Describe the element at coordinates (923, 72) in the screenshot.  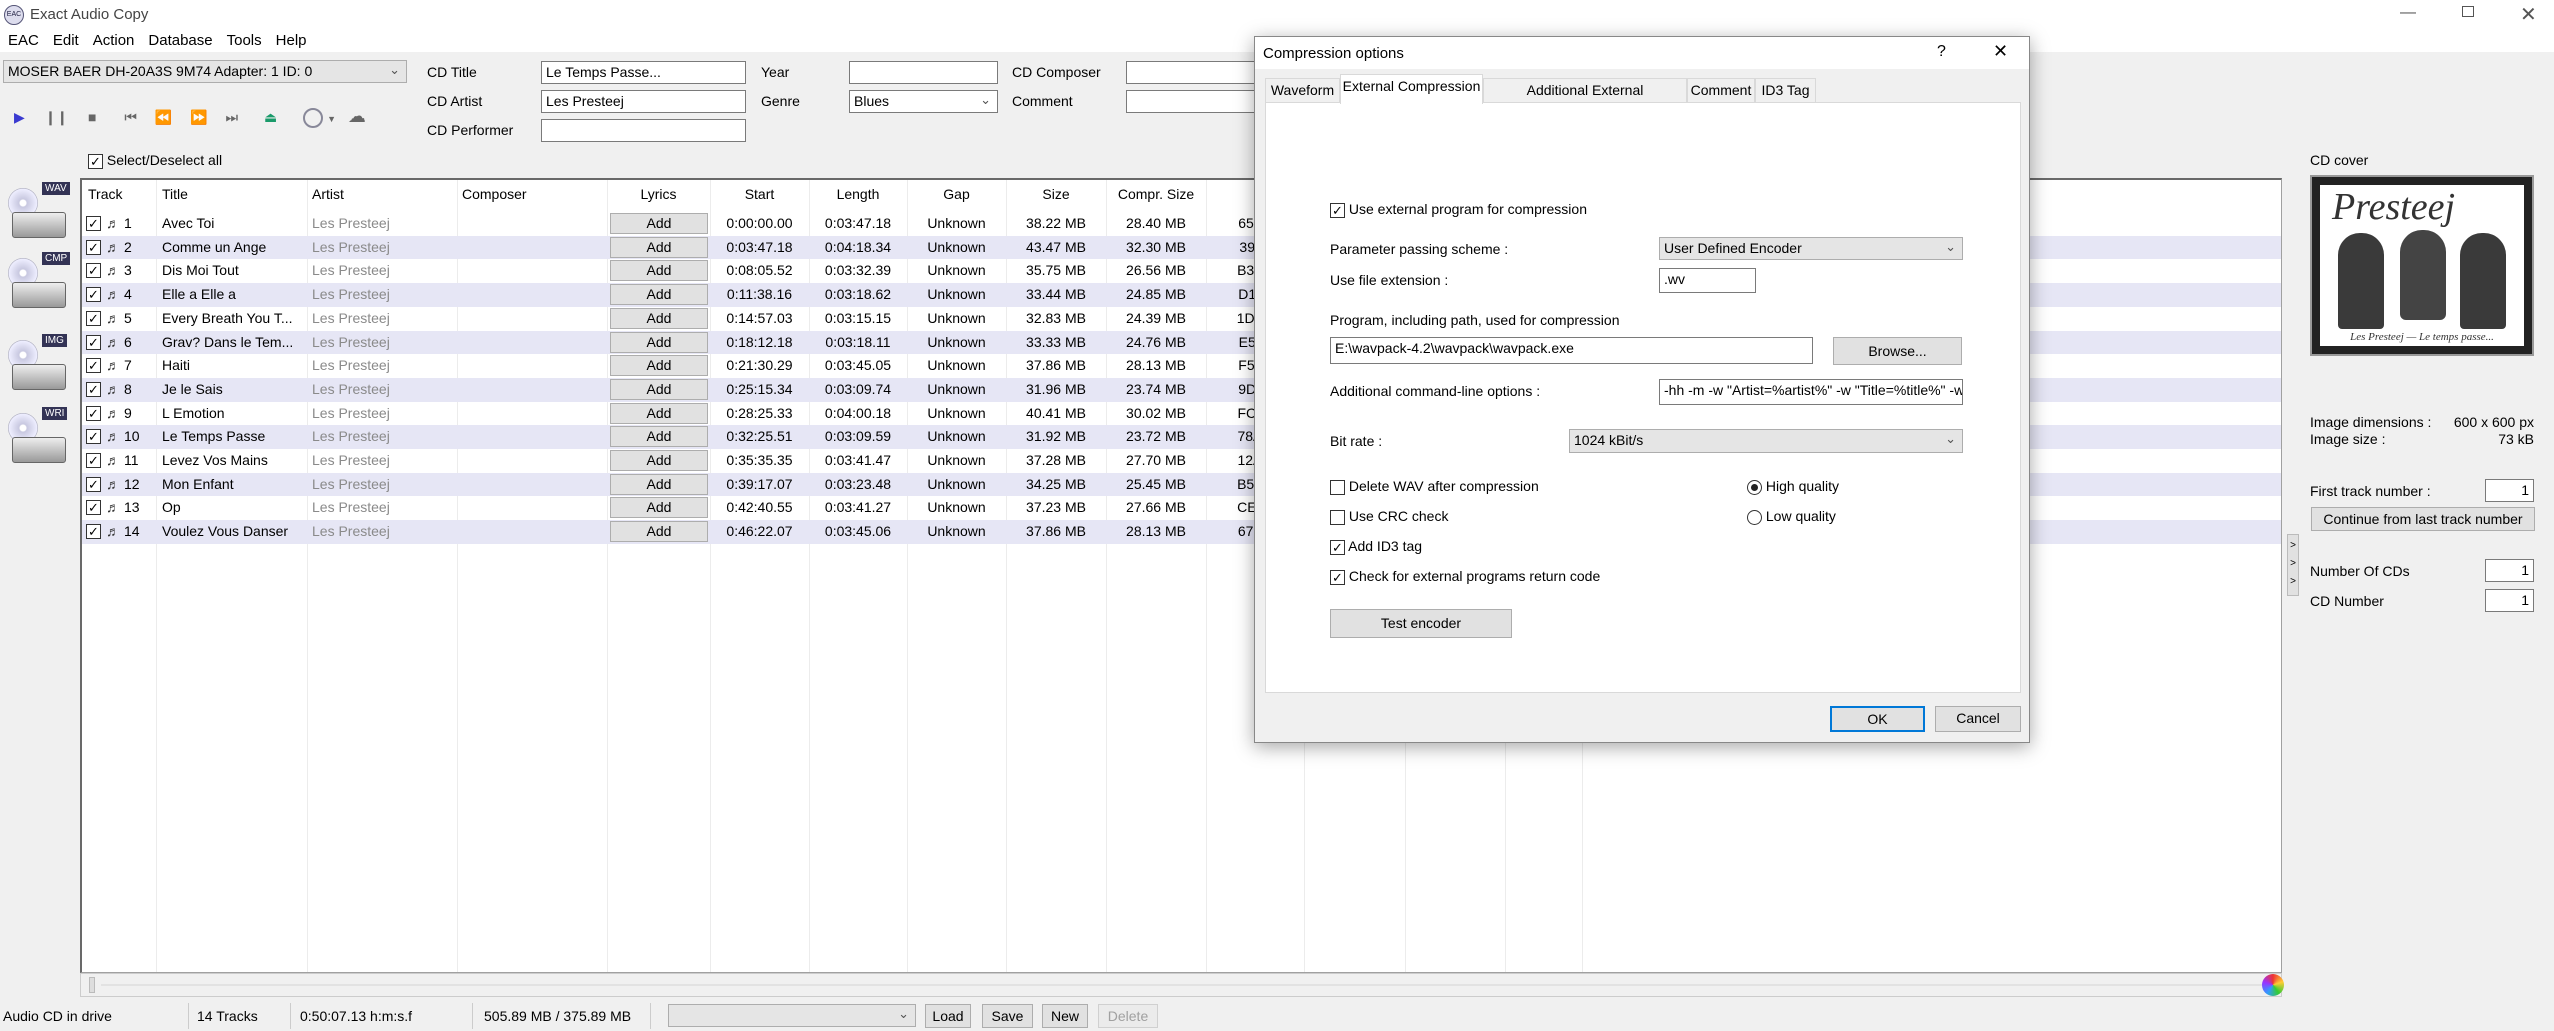
I see `year-input` at that location.